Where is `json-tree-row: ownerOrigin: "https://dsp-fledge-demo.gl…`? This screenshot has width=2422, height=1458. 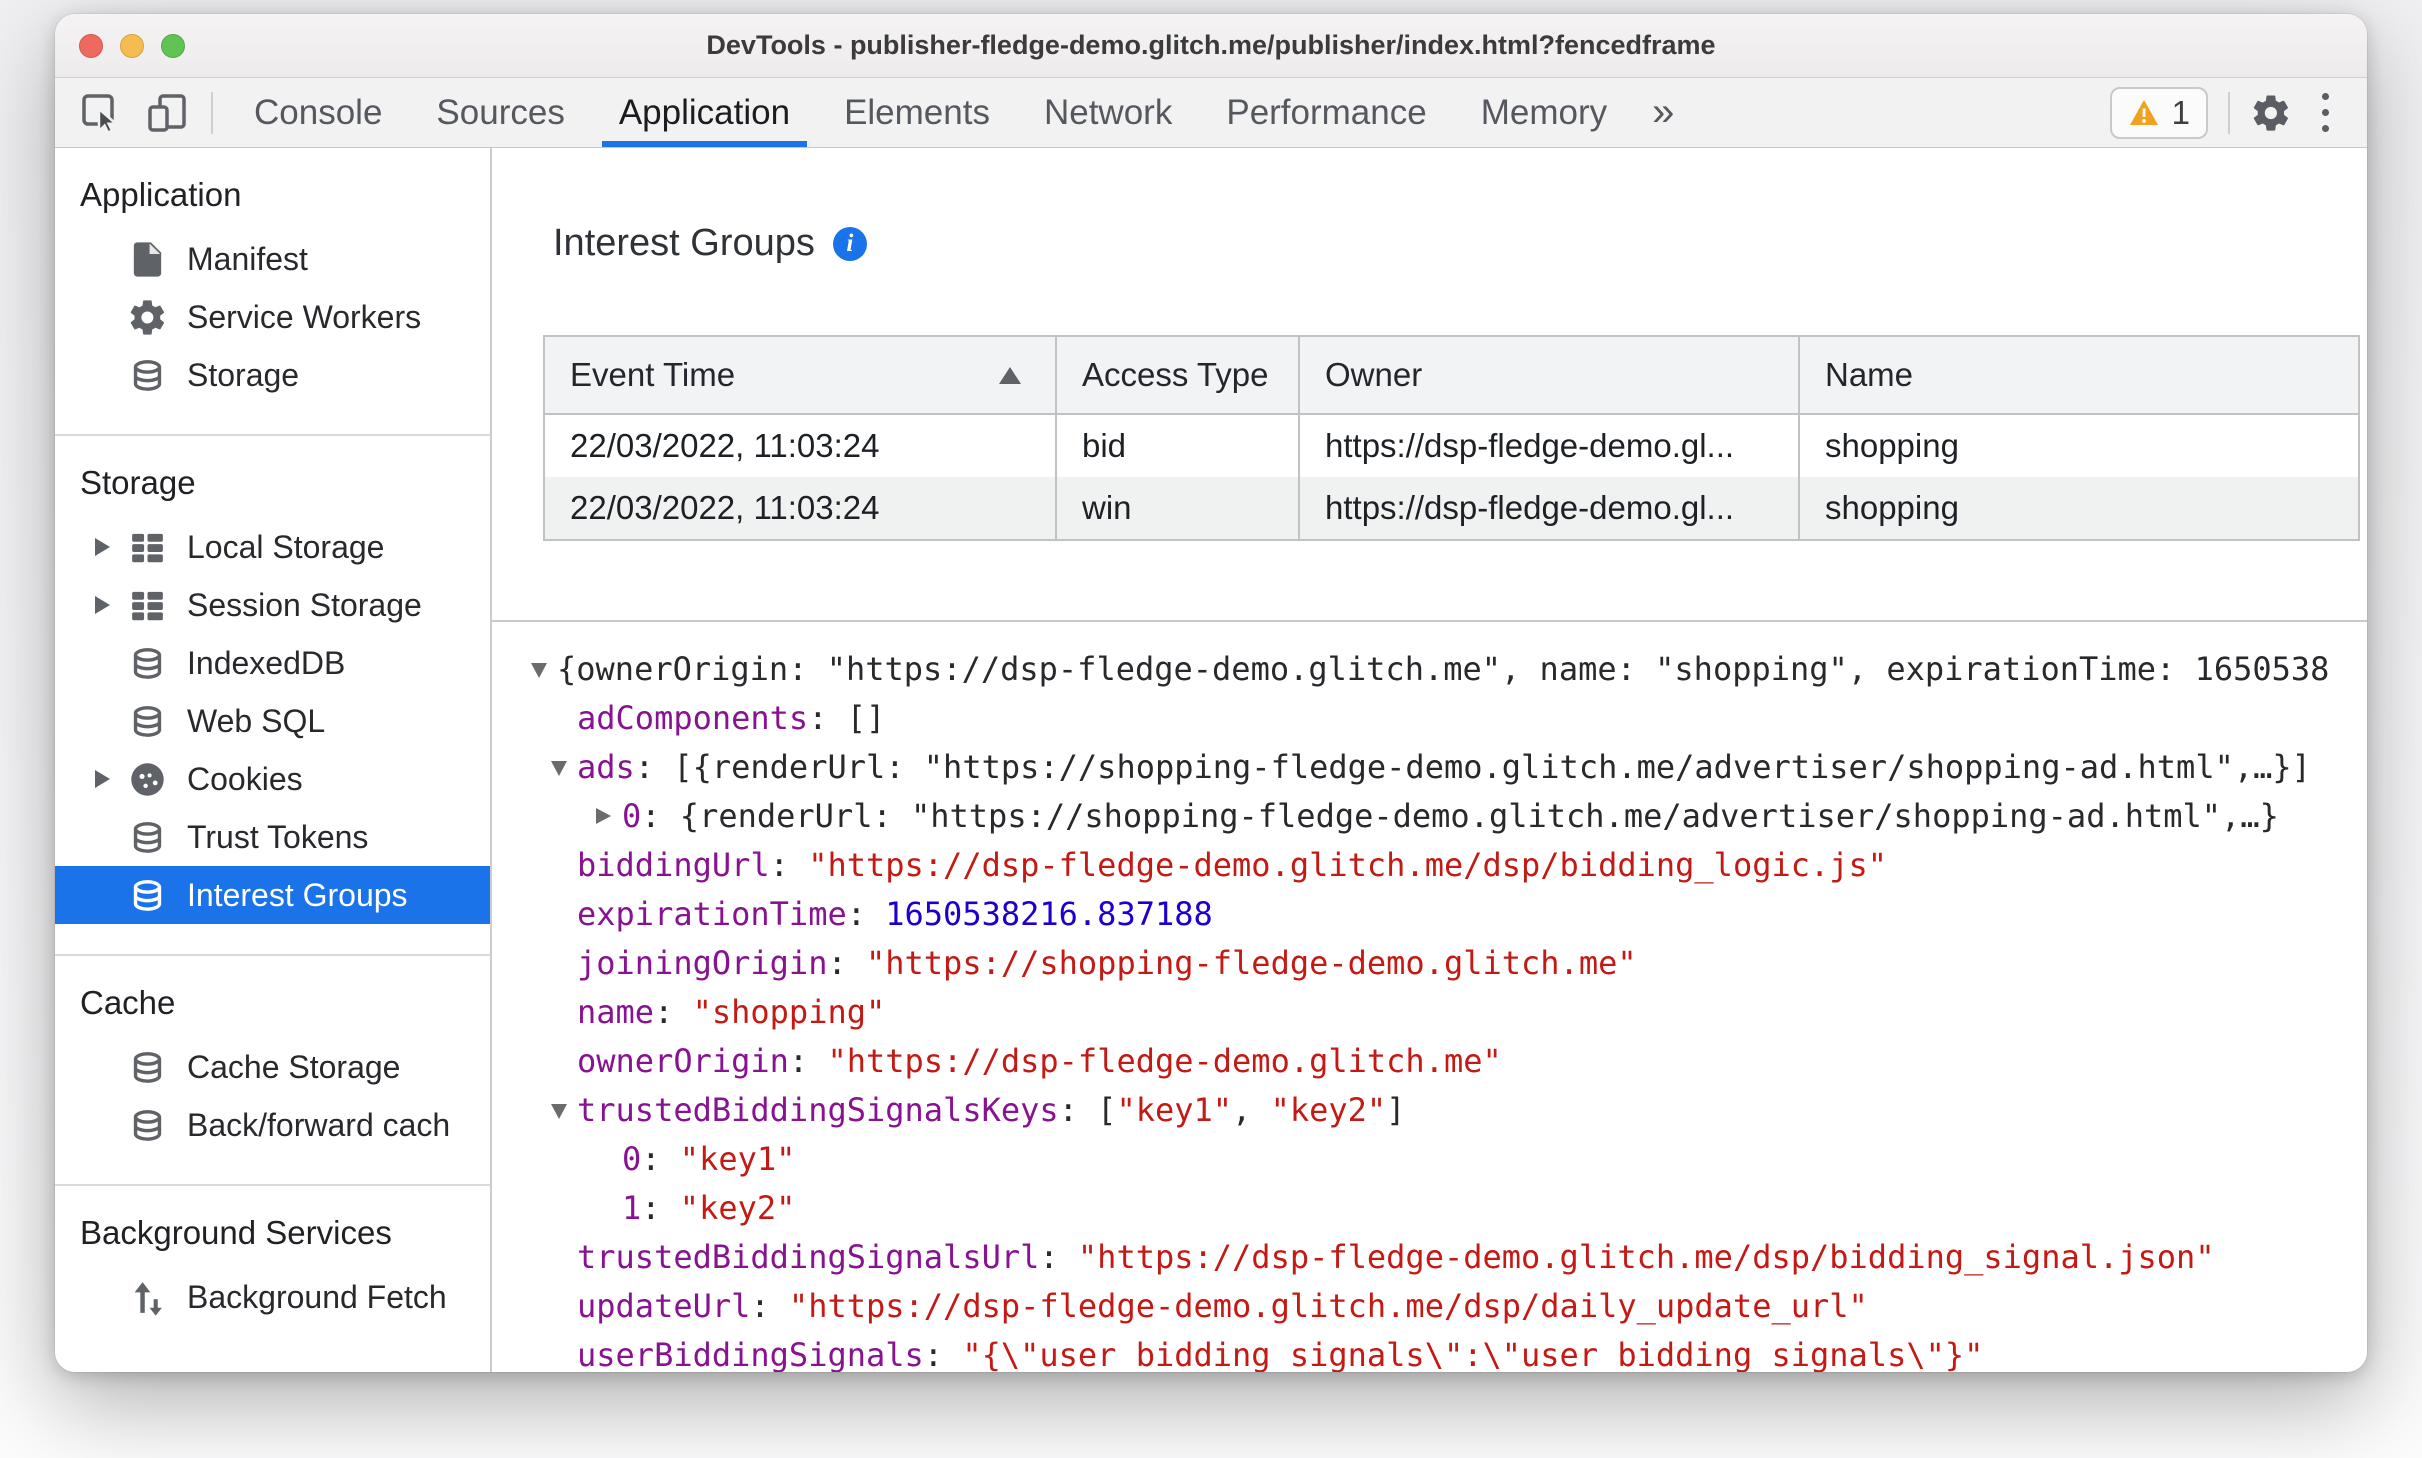
json-tree-row: ownerOrigin: "https://dsp-fledge-demo.gl… is located at coordinates (1429, 1060).